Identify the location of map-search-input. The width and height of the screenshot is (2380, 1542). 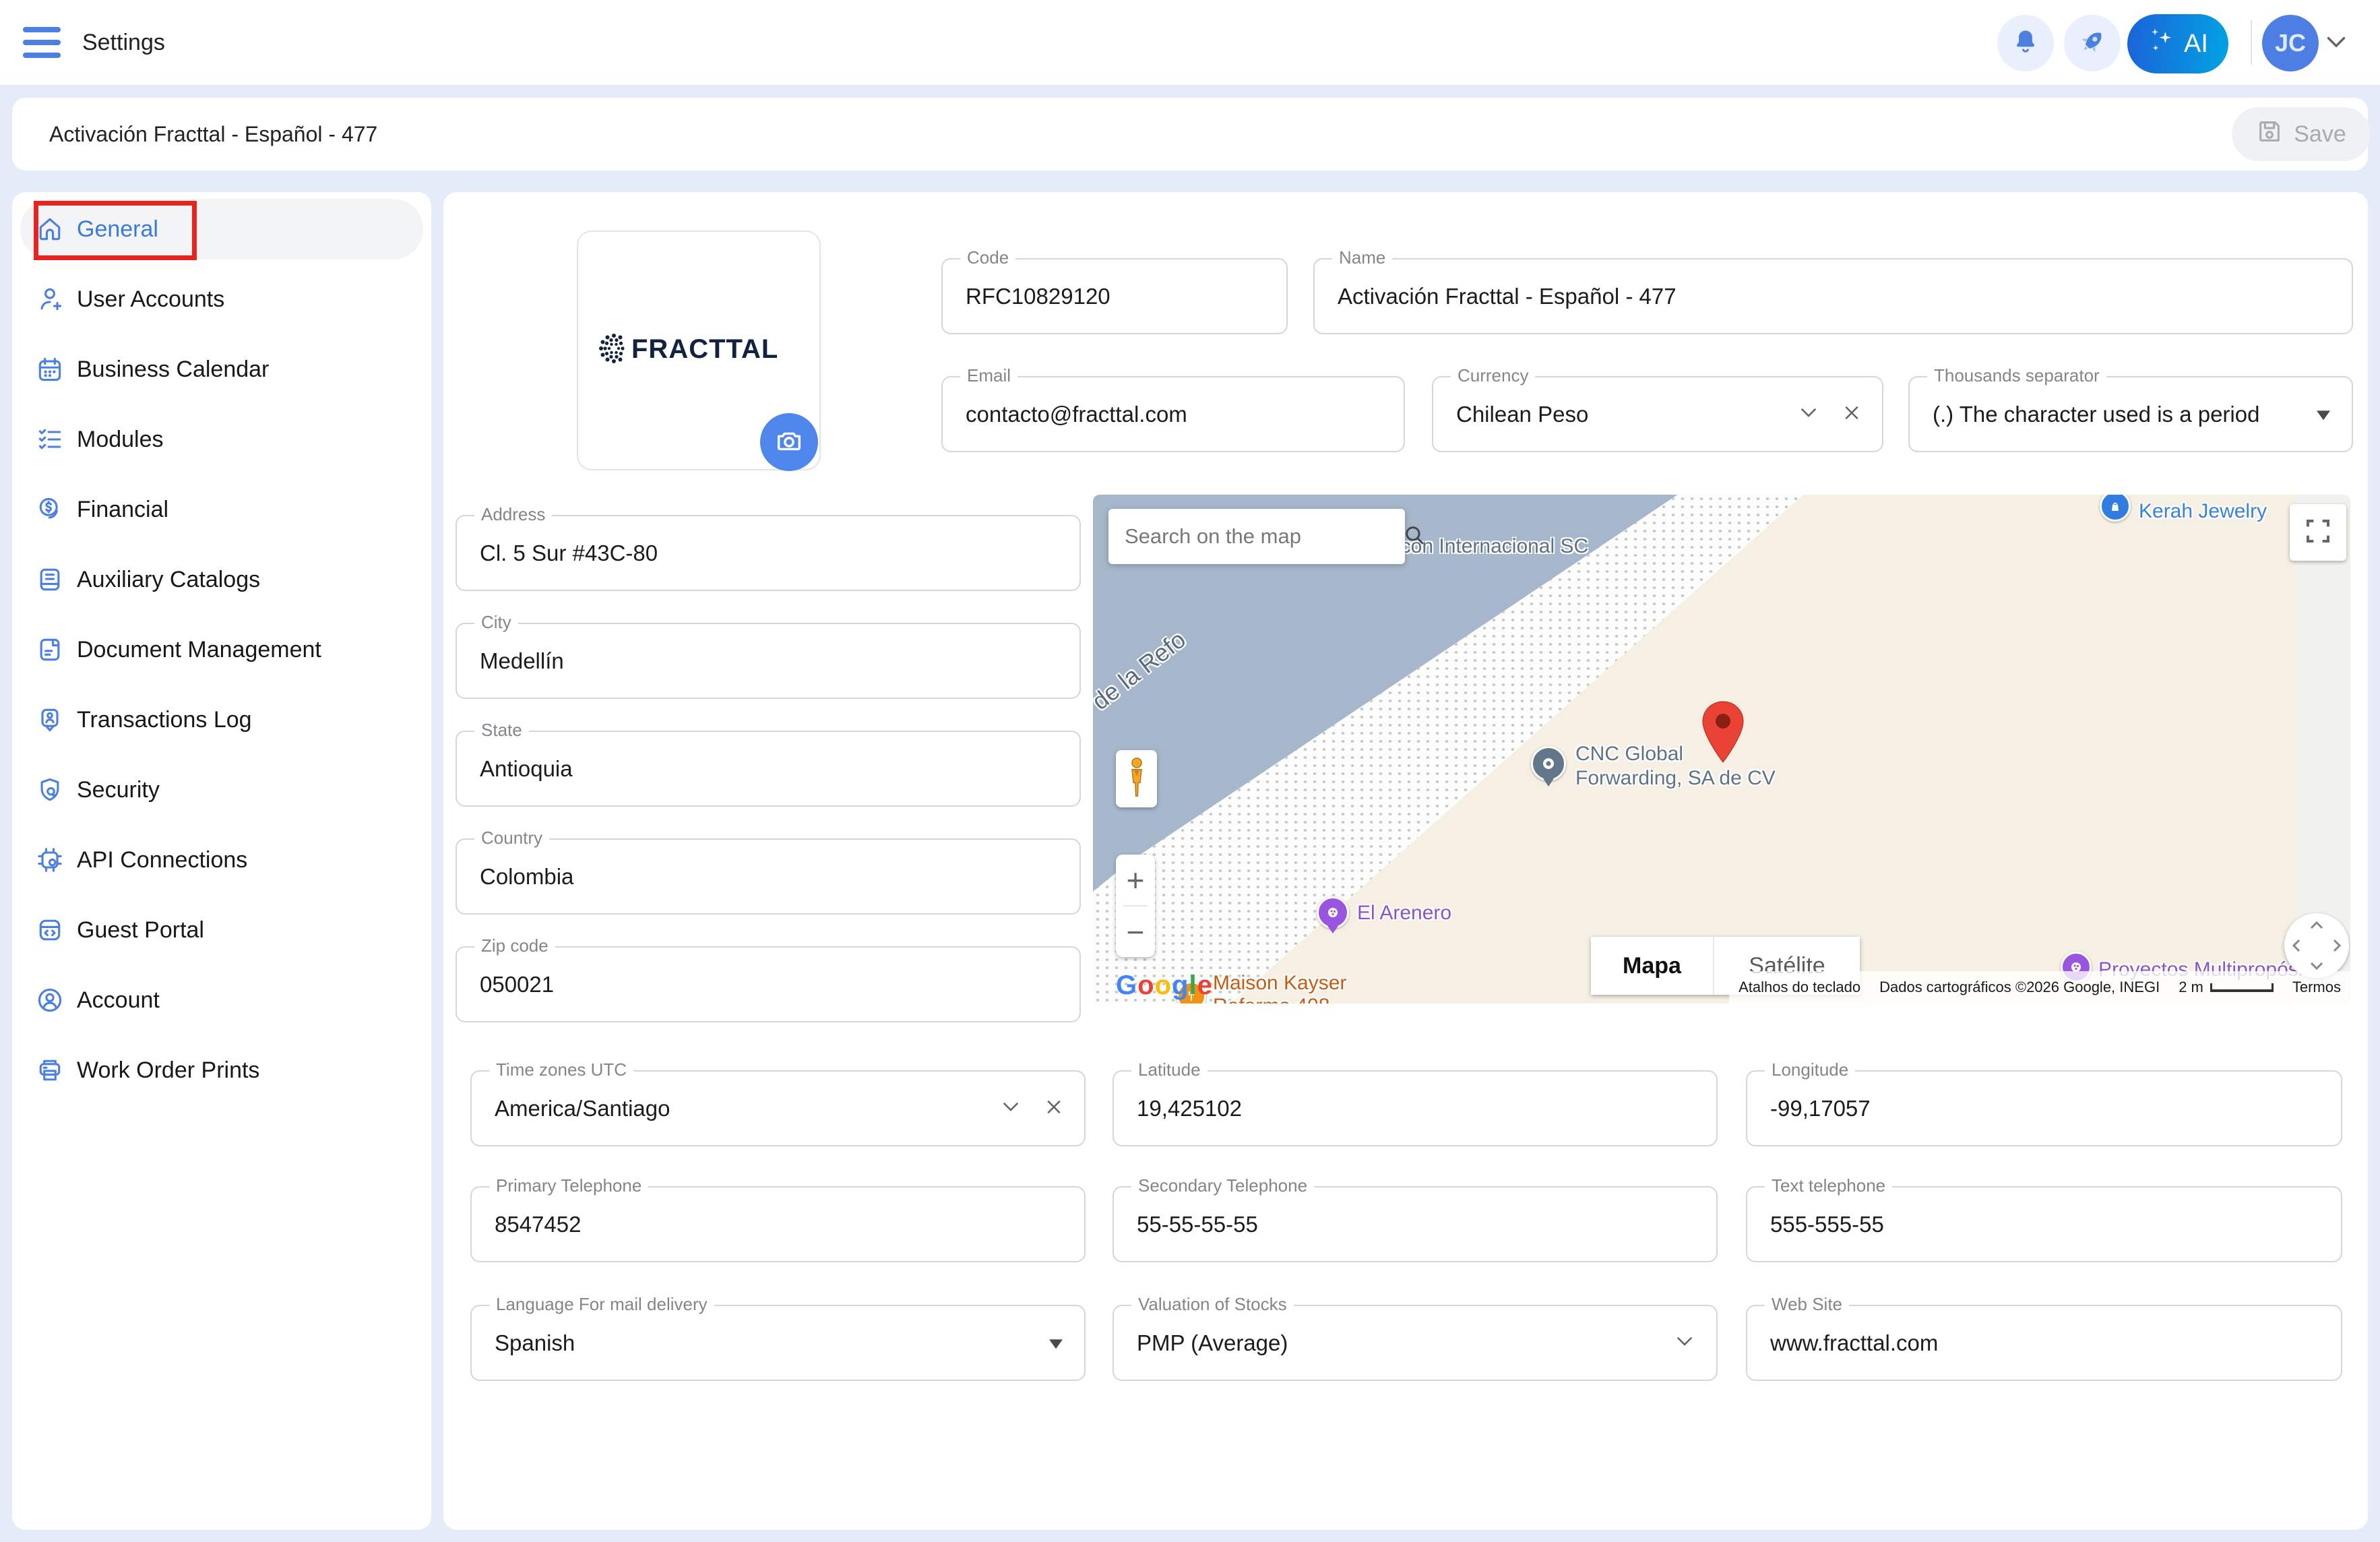
(1259, 537).